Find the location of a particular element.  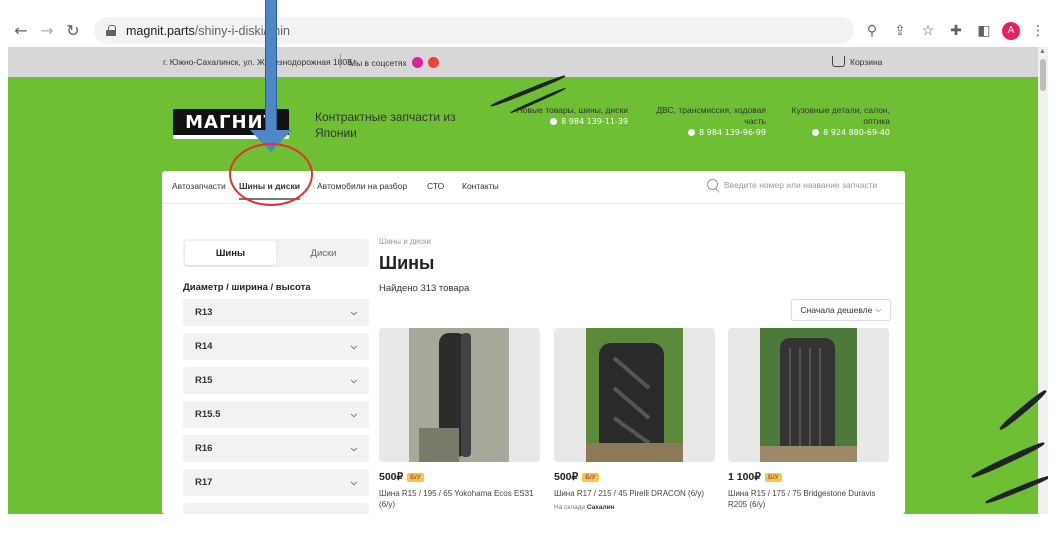

star-icon: ☆ is located at coordinates (928, 31).